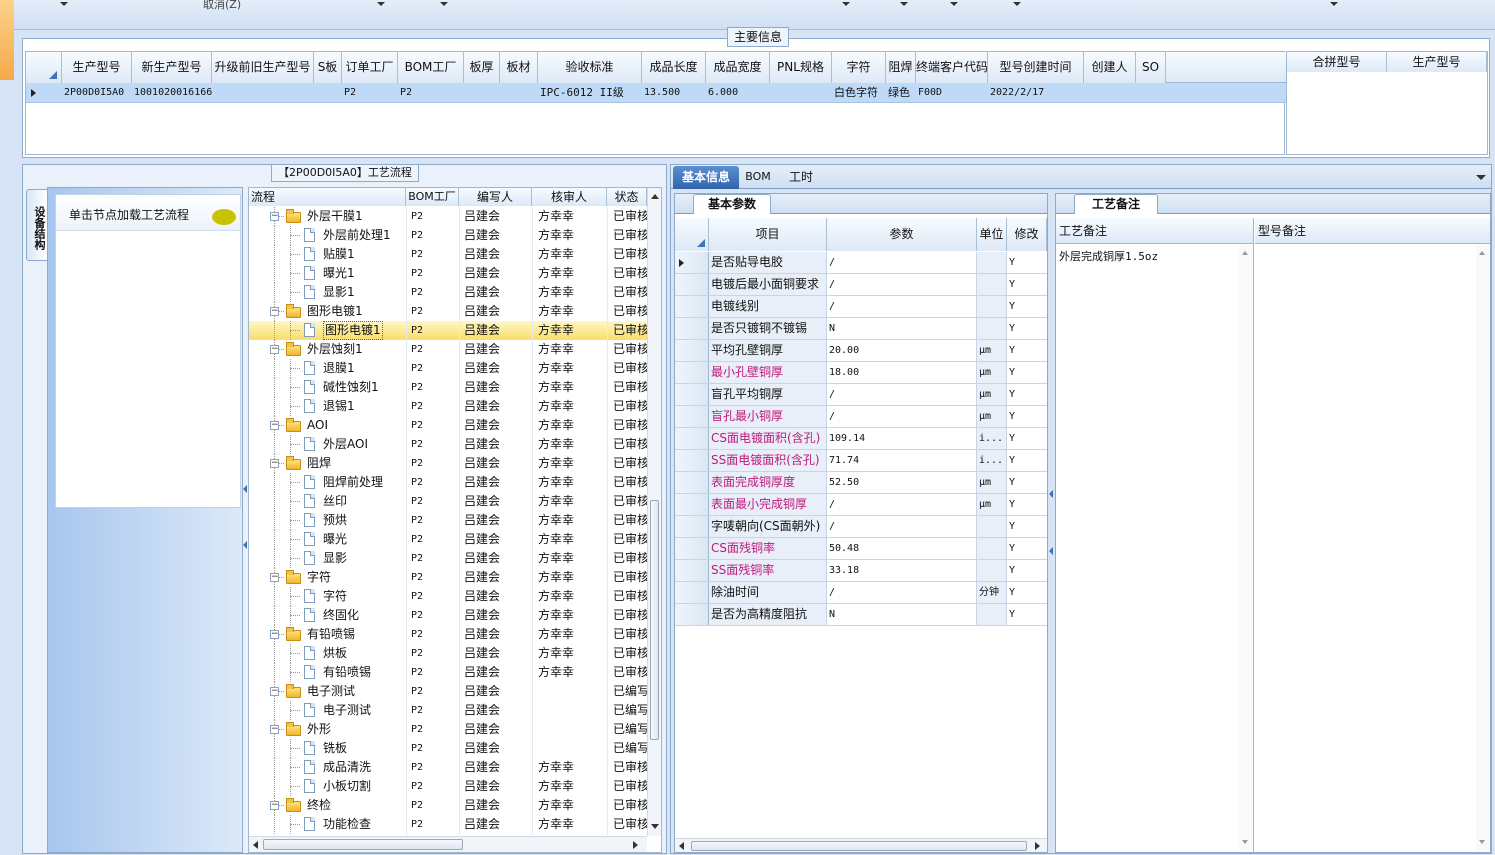  Describe the element at coordinates (519, 67) in the screenshot. I see `main-col-header: 板材` at that location.